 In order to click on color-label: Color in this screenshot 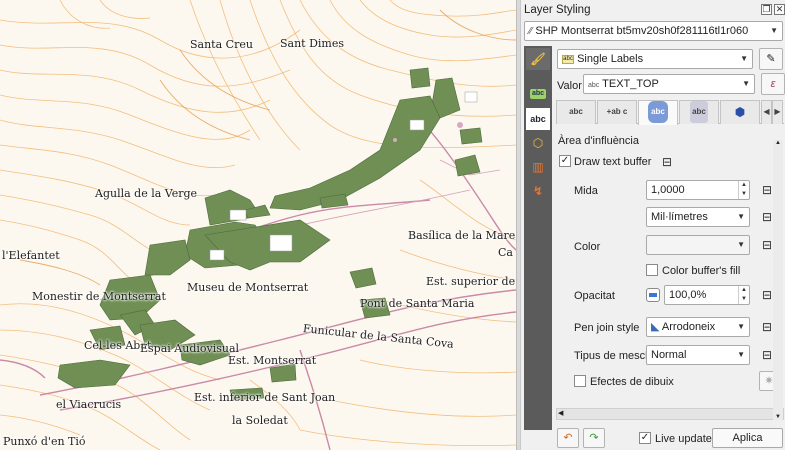, I will do `click(587, 247)`.